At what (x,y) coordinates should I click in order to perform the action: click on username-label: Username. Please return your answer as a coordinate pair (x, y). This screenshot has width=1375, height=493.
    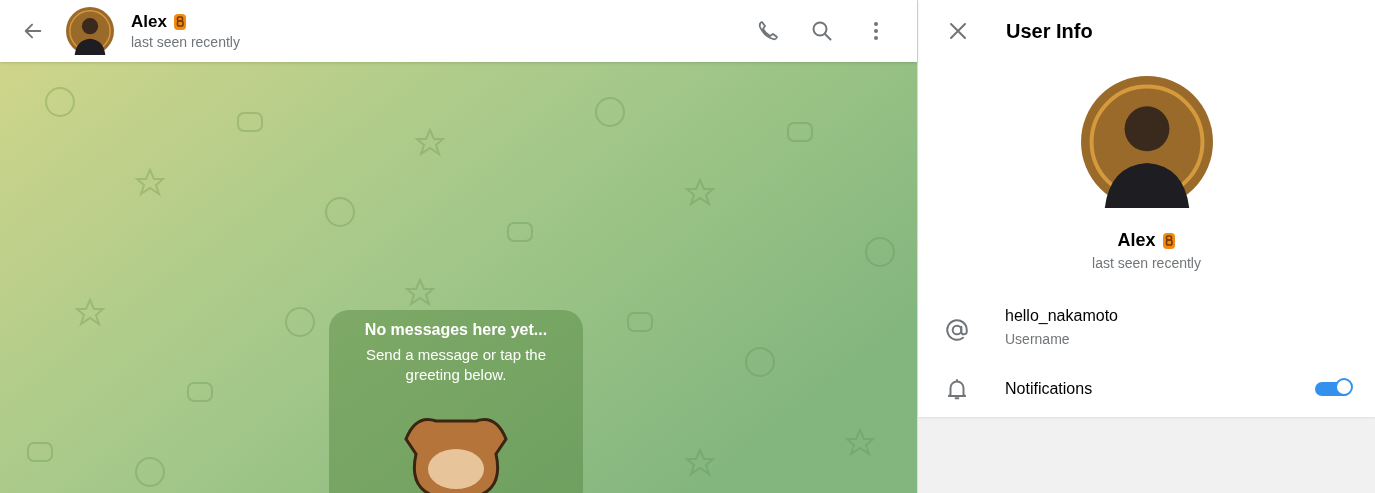
    Looking at the image, I should click on (1038, 339).